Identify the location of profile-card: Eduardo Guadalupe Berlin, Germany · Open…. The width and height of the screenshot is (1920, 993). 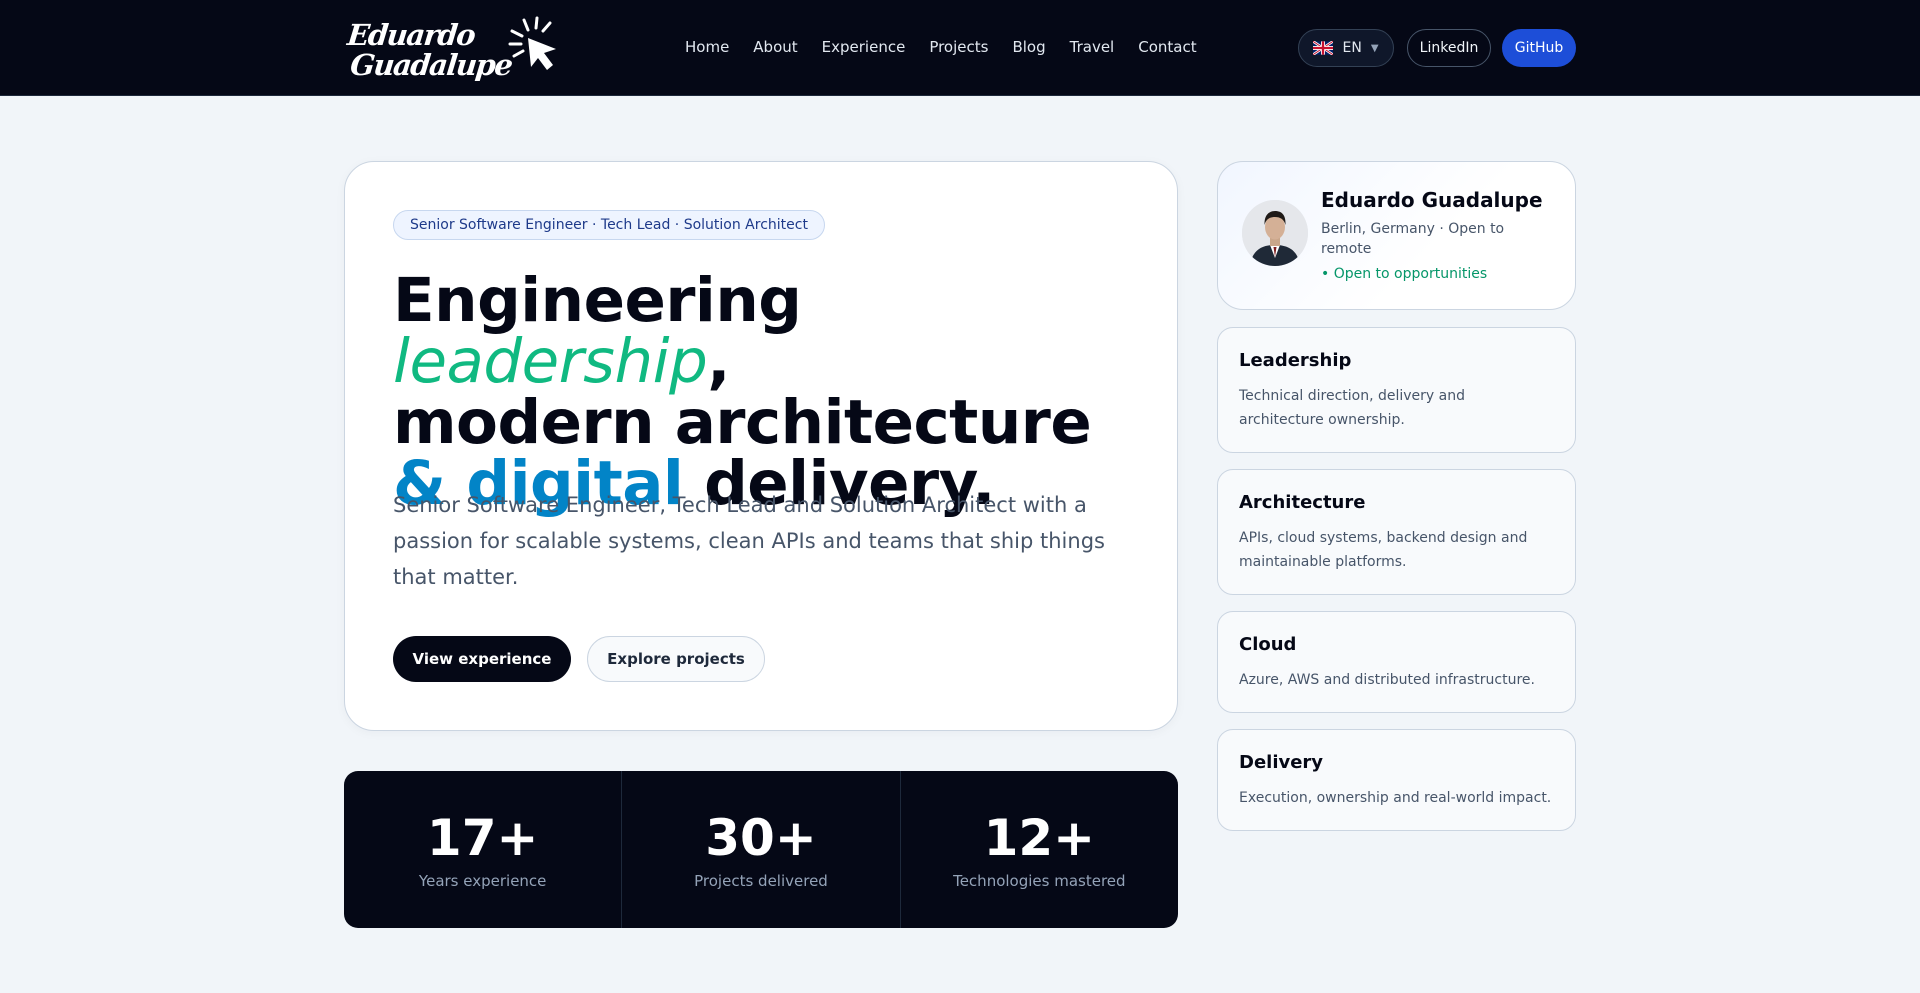
(1396, 235).